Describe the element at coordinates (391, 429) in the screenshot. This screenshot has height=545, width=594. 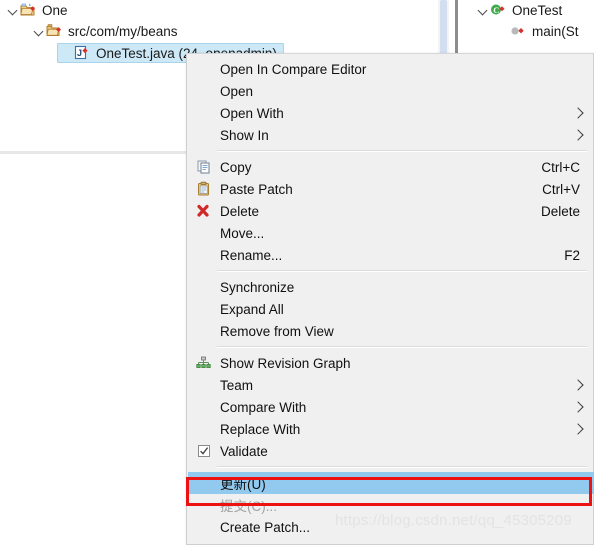
I see `menu-item: Replace With` at that location.